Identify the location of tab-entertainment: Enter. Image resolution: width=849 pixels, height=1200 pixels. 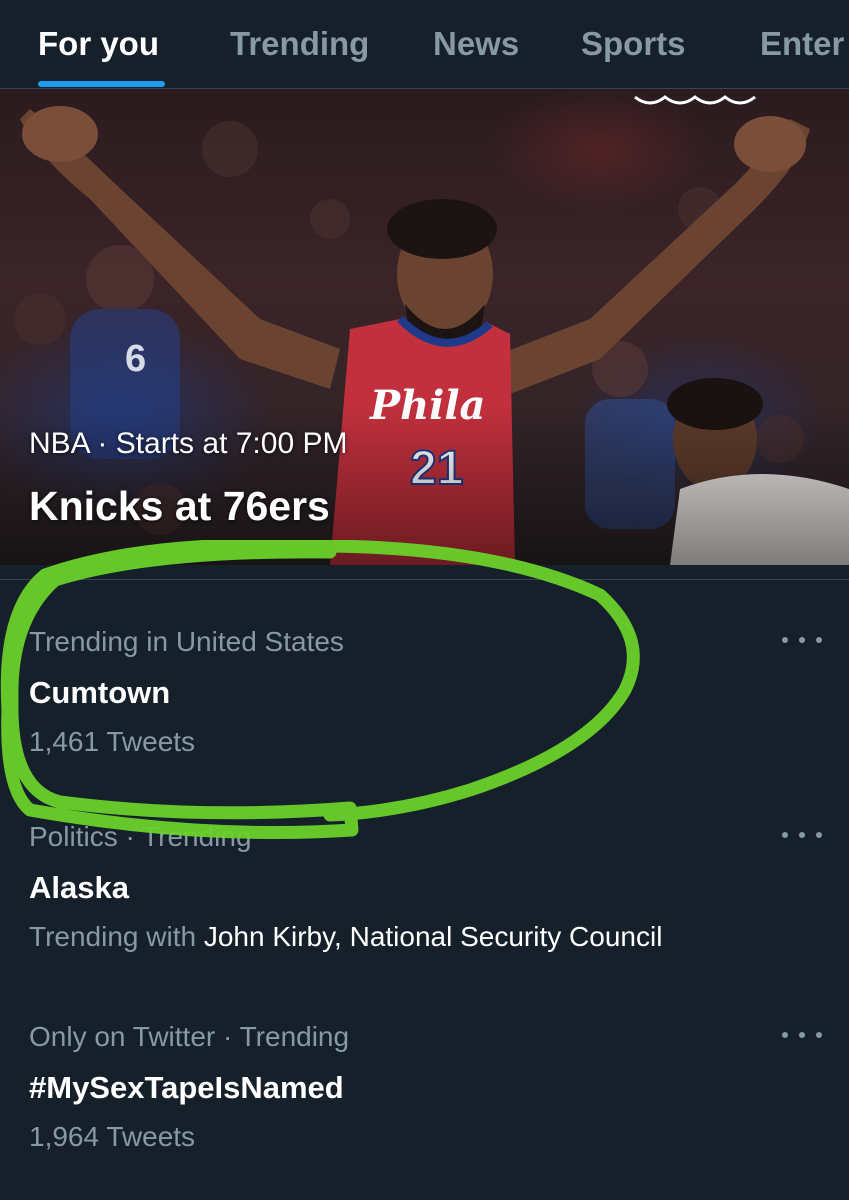
(802, 44).